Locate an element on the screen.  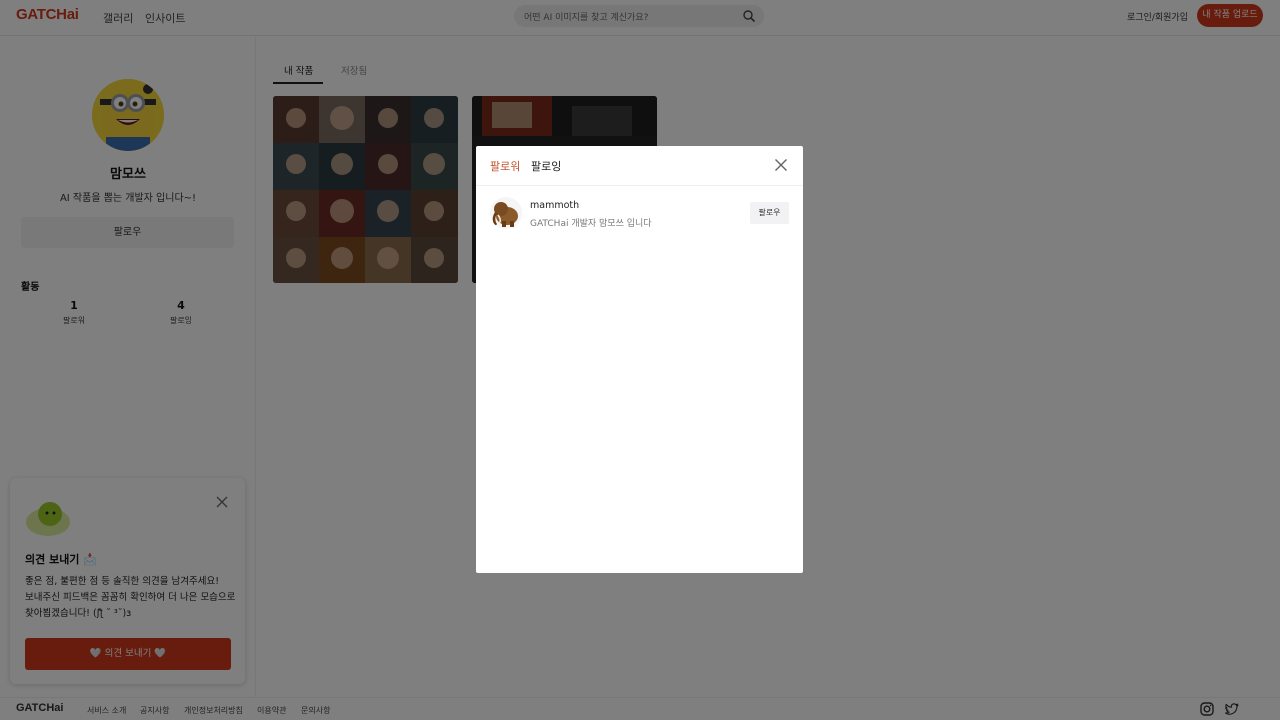
tab-followers: 팔로워 is located at coordinates (505, 166).